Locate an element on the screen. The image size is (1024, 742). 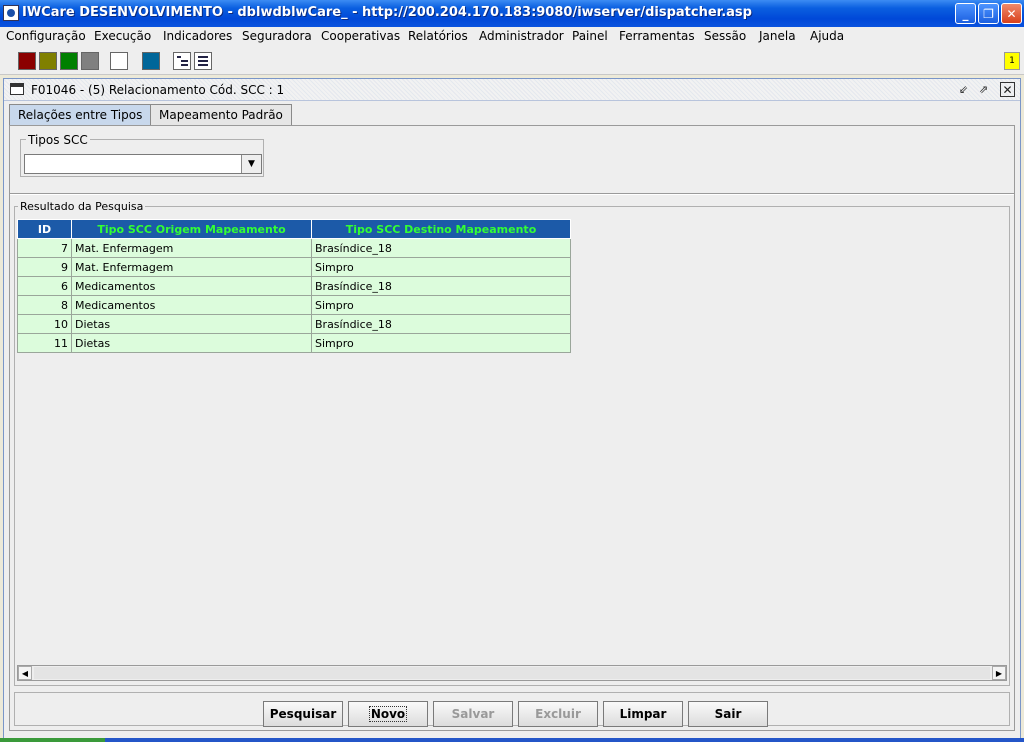
menu-seguradora: Seguradora is located at coordinates (277, 36).